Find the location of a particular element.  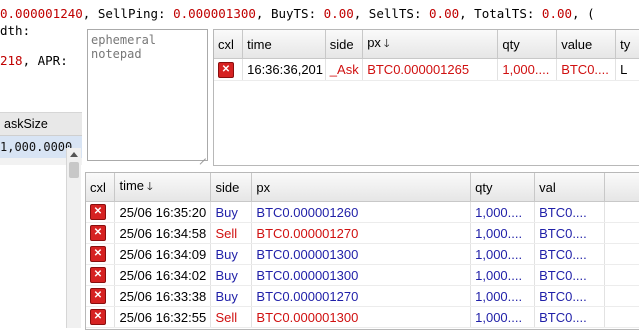

status-value: 0.000001240 is located at coordinates (41, 13).